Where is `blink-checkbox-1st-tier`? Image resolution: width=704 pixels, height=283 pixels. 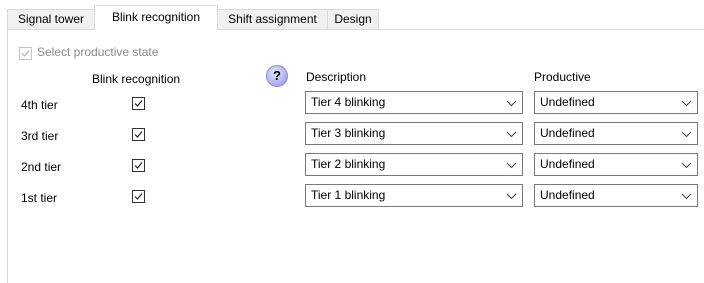 blink-checkbox-1st-tier is located at coordinates (138, 196).